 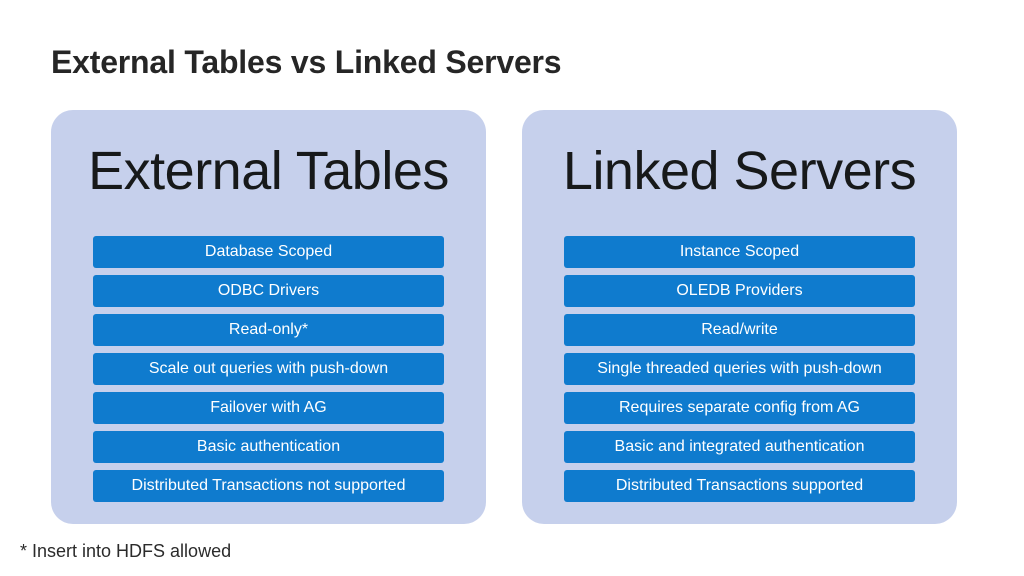 What do you see at coordinates (306, 62) in the screenshot?
I see `page-title: External Tables vs Linked Servers` at bounding box center [306, 62].